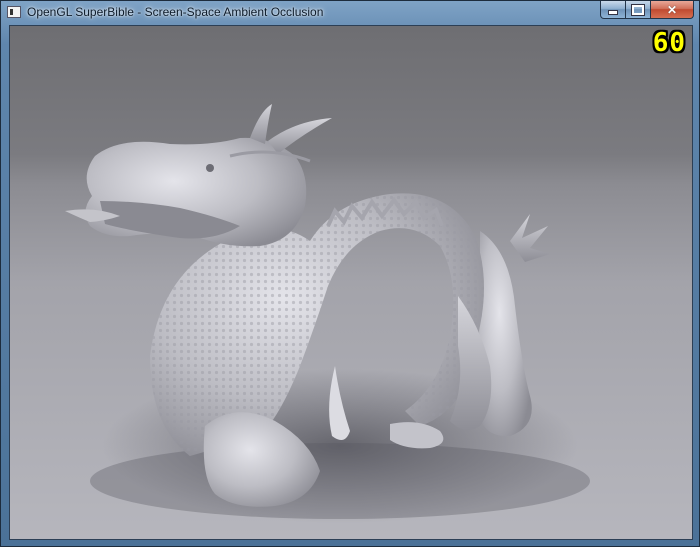 The width and height of the screenshot is (700, 547). I want to click on close-icon: ✕, so click(672, 9).